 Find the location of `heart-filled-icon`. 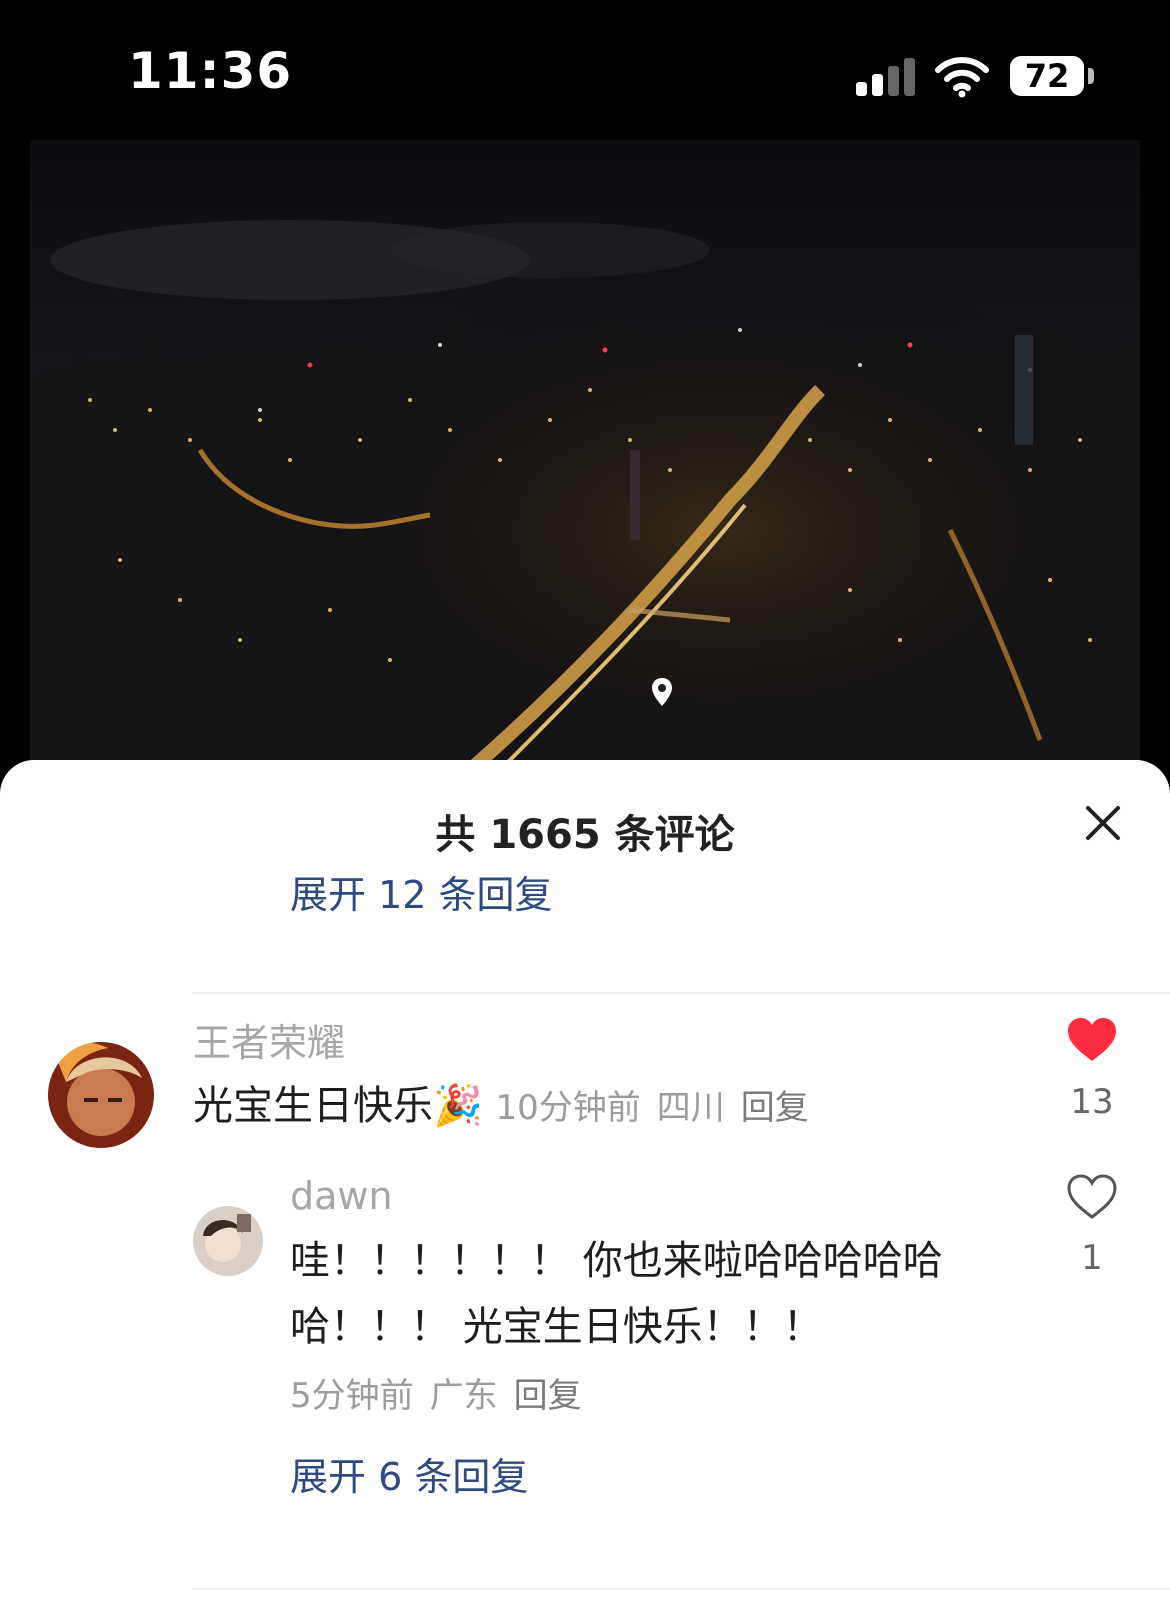

heart-filled-icon is located at coordinates (1092, 1040).